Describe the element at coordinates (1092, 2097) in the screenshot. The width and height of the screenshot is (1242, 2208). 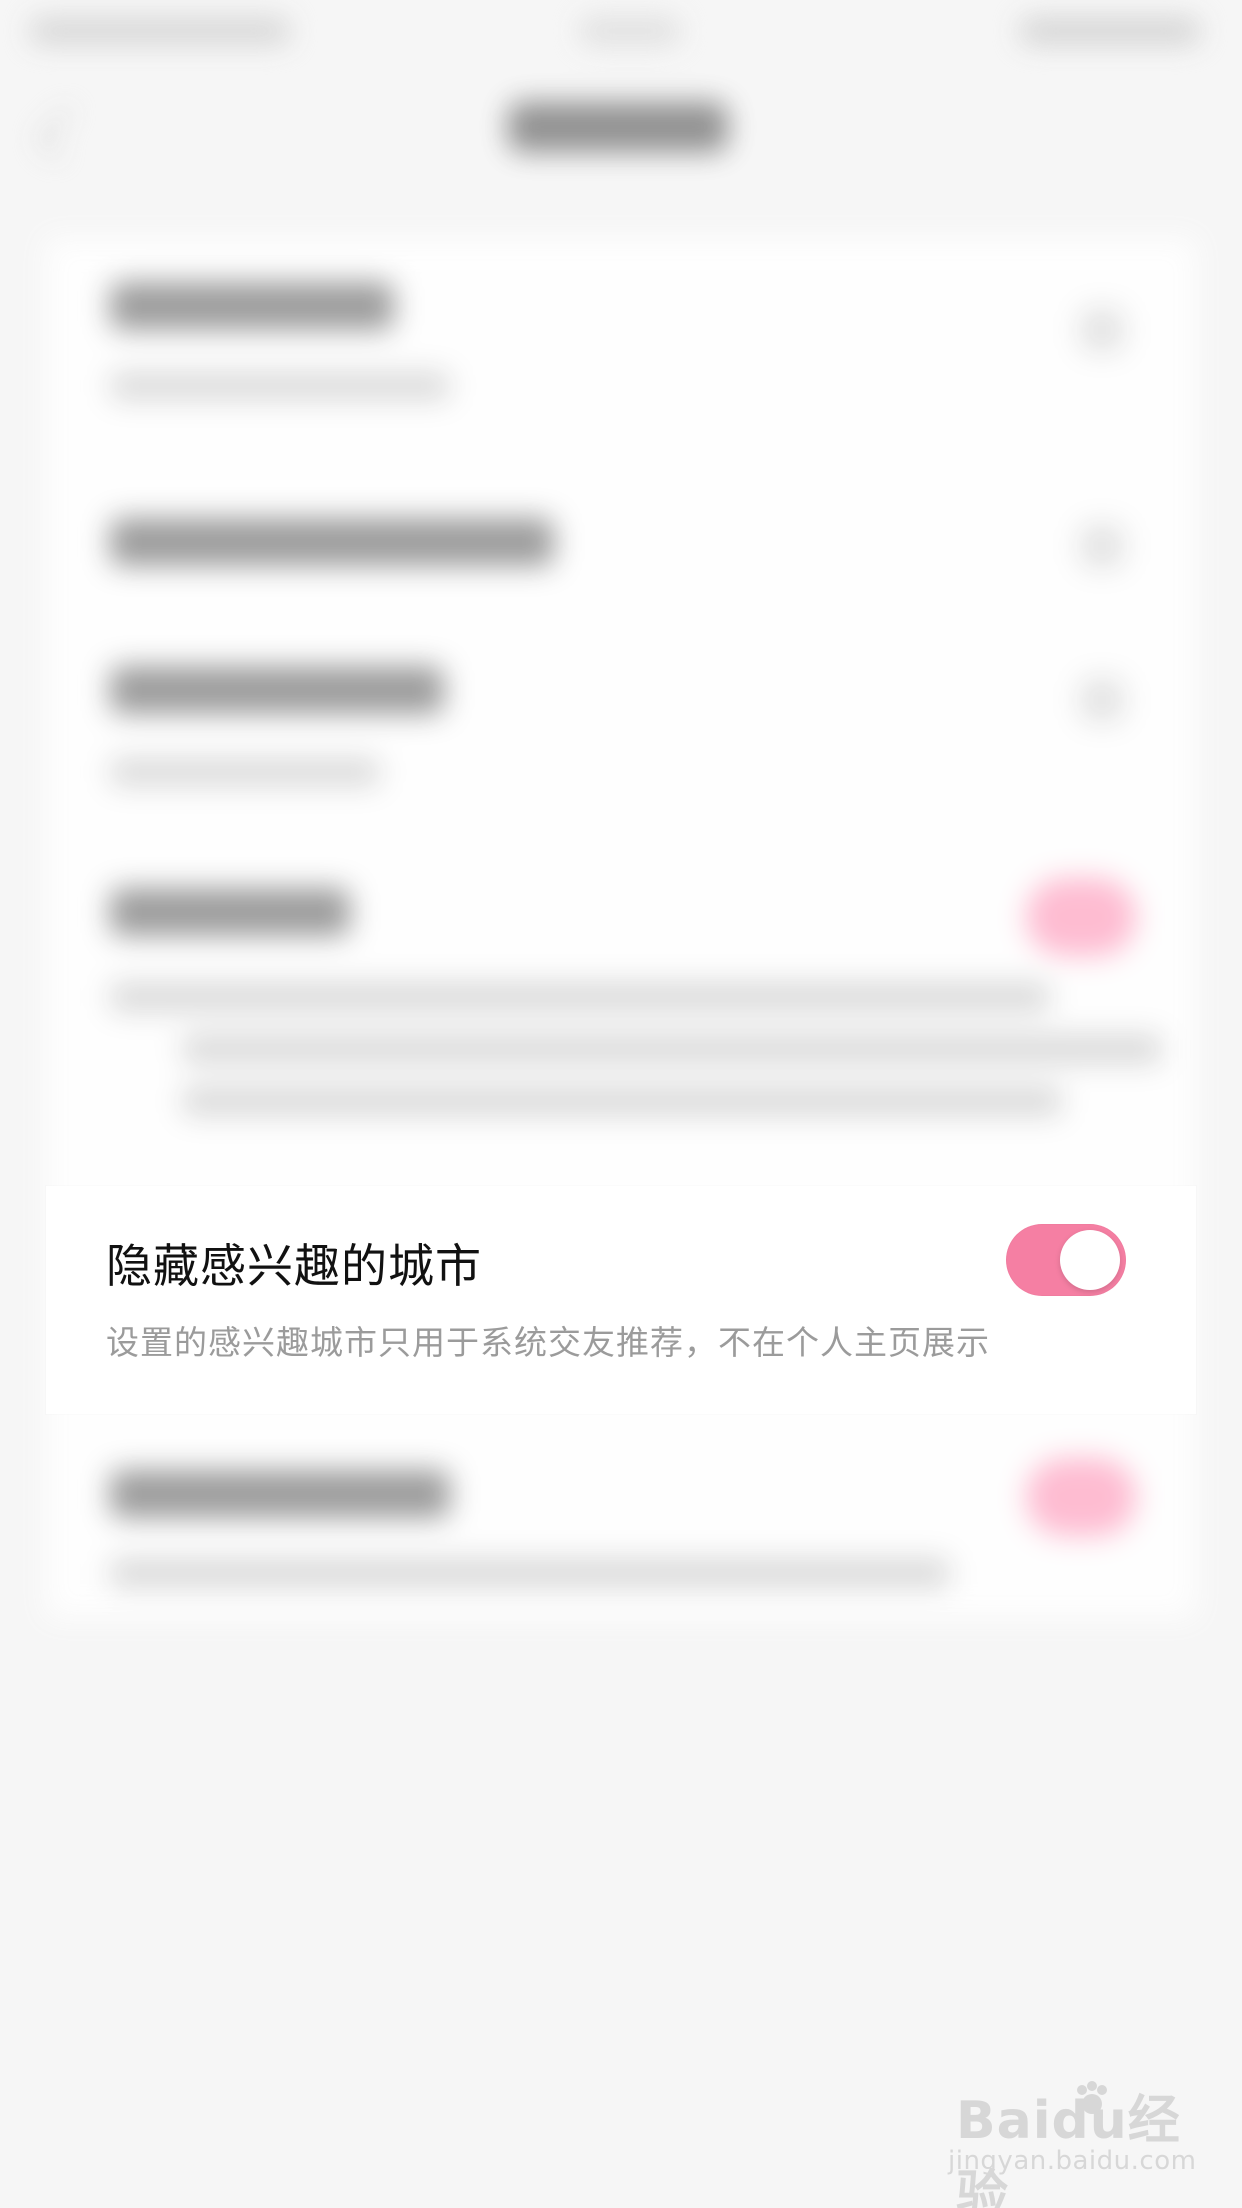
I see `paw-logo-icon` at that location.